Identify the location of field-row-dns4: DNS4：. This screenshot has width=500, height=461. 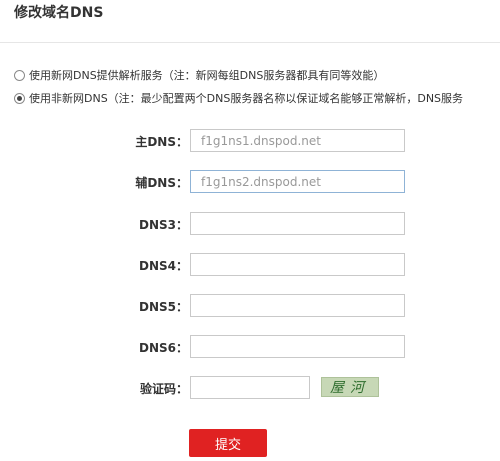
(250, 265).